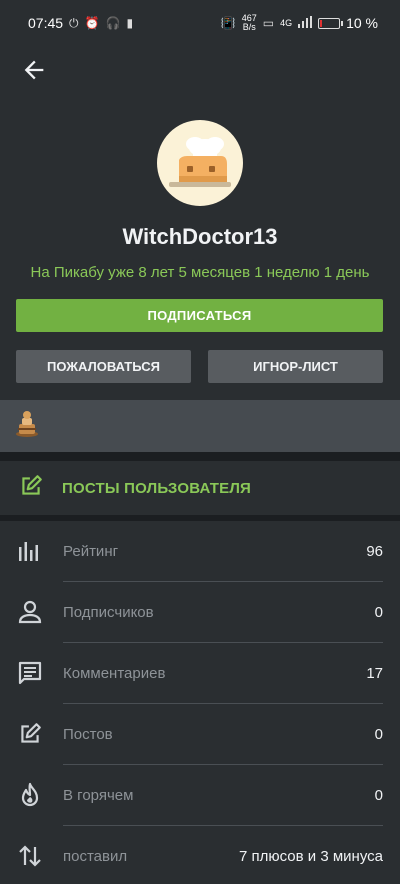 The image size is (400, 884). I want to click on subscribe-button: ПОДПИСАТЬСЯ, so click(199, 315).